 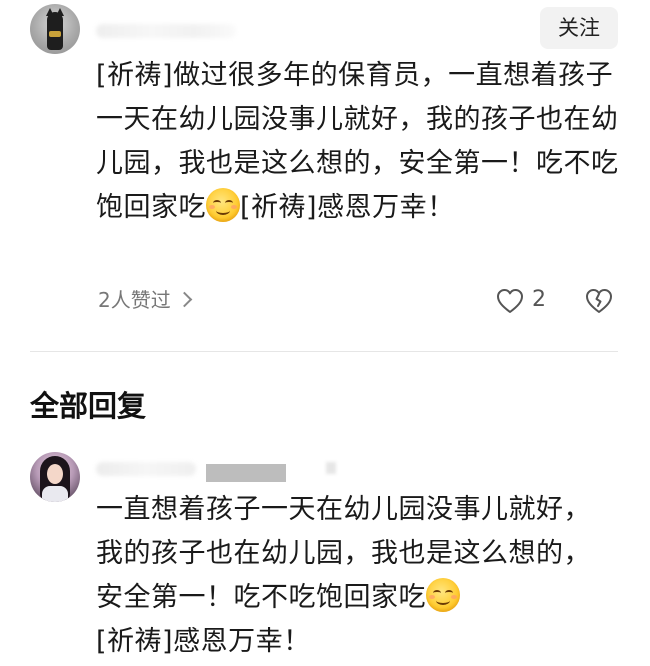 I want to click on avatar-cat-collar, so click(x=55, y=34).